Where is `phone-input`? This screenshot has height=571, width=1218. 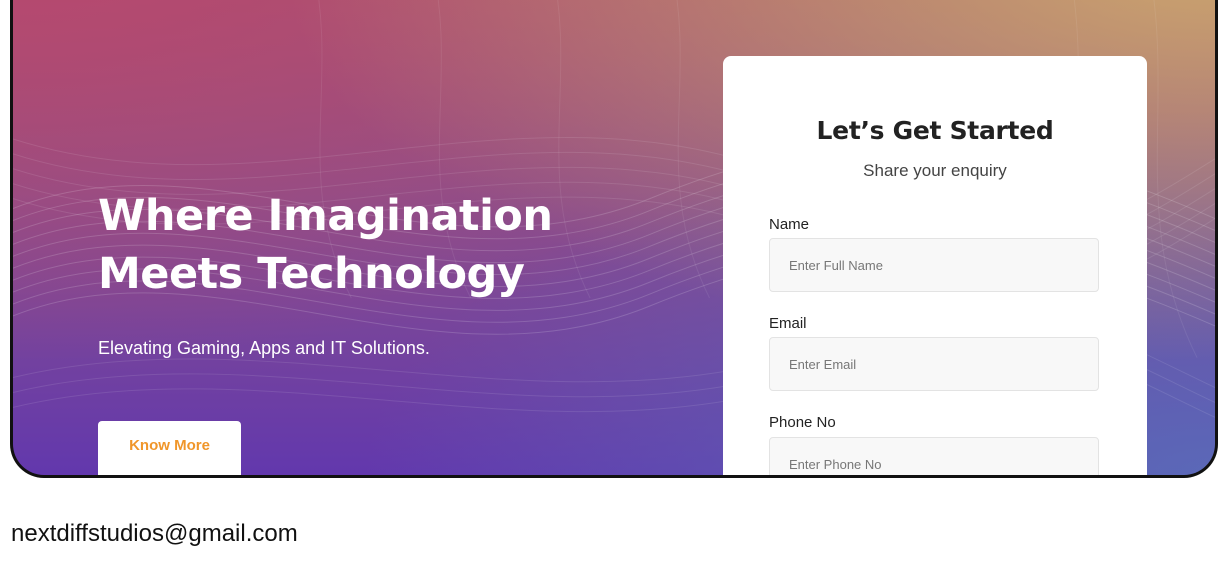
phone-input is located at coordinates (934, 456).